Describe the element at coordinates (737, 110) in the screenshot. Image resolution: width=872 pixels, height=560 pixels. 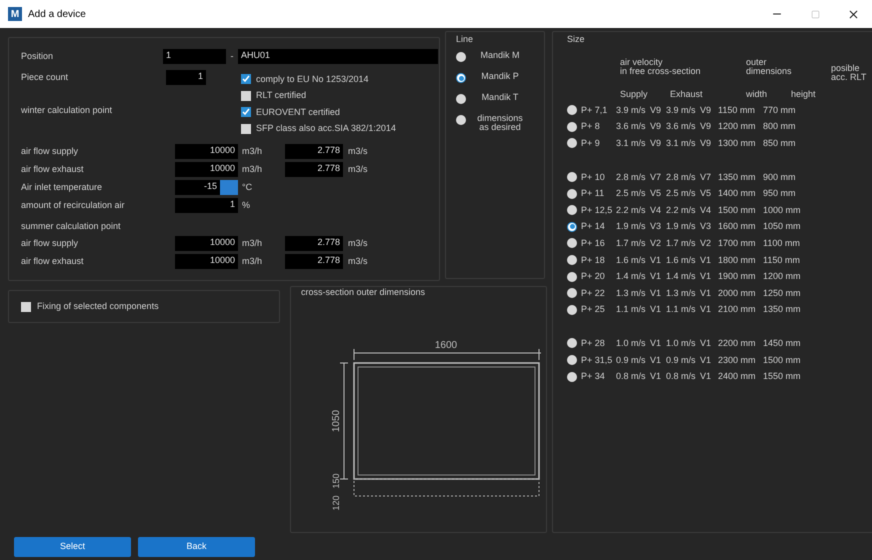
I see `table-cell-text: 1150 mm` at that location.